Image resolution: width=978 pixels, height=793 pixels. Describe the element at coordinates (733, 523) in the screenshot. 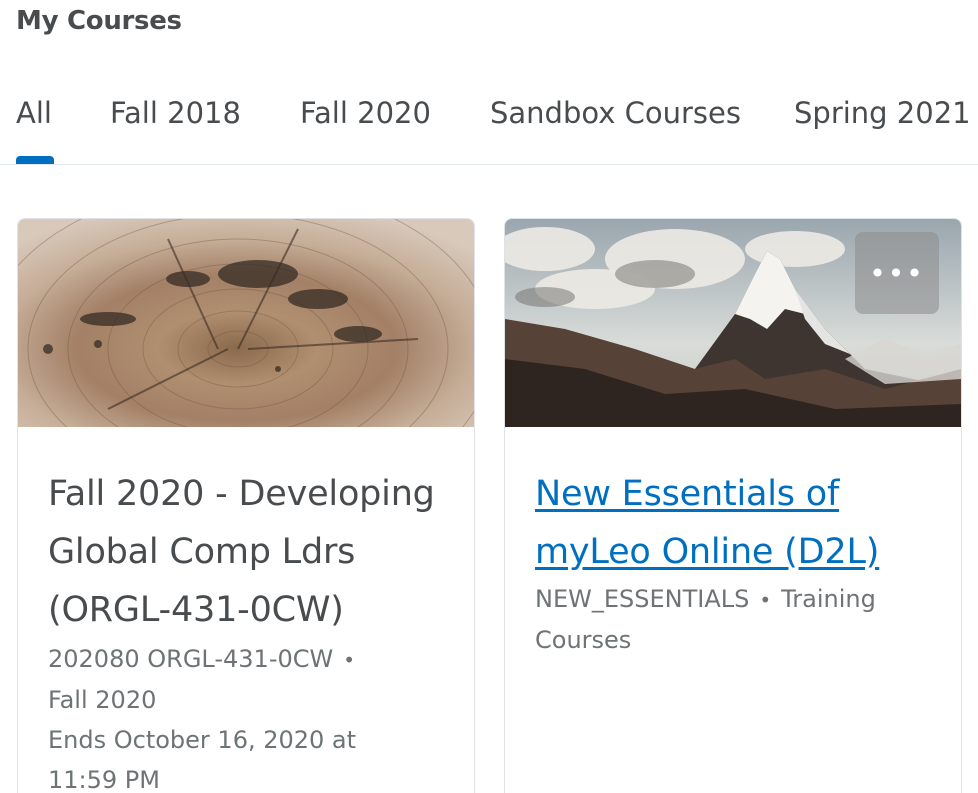

I see `course-title-link: New Essentials of myLeo Online (D2L)` at that location.